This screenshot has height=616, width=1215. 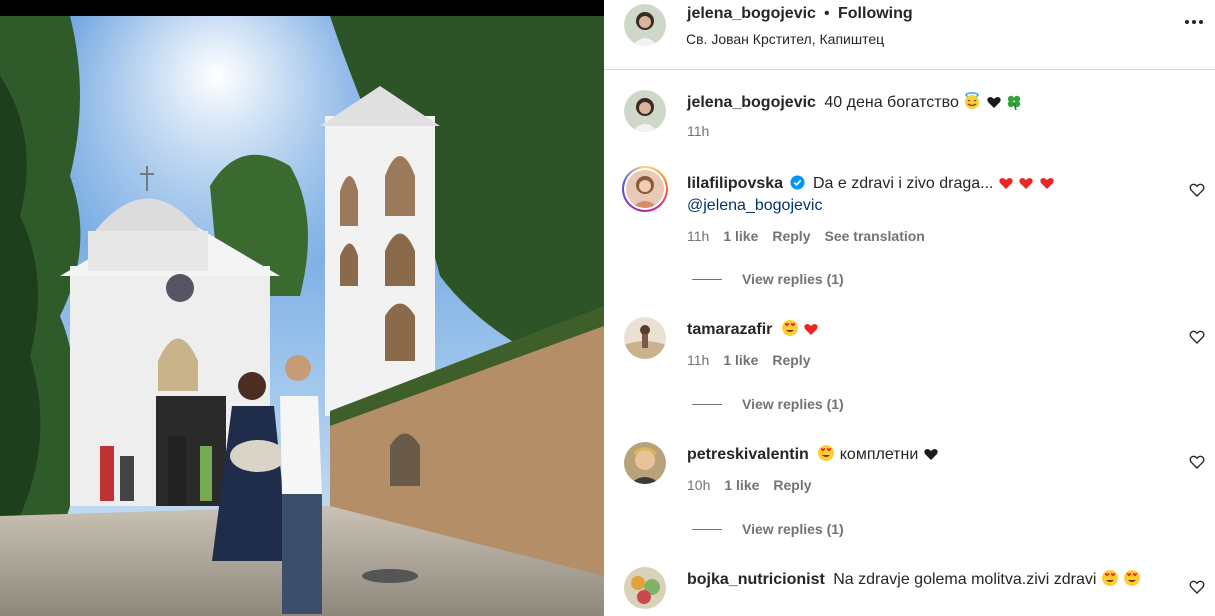 What do you see at coordinates (645, 25) in the screenshot?
I see `author-avatar` at bounding box center [645, 25].